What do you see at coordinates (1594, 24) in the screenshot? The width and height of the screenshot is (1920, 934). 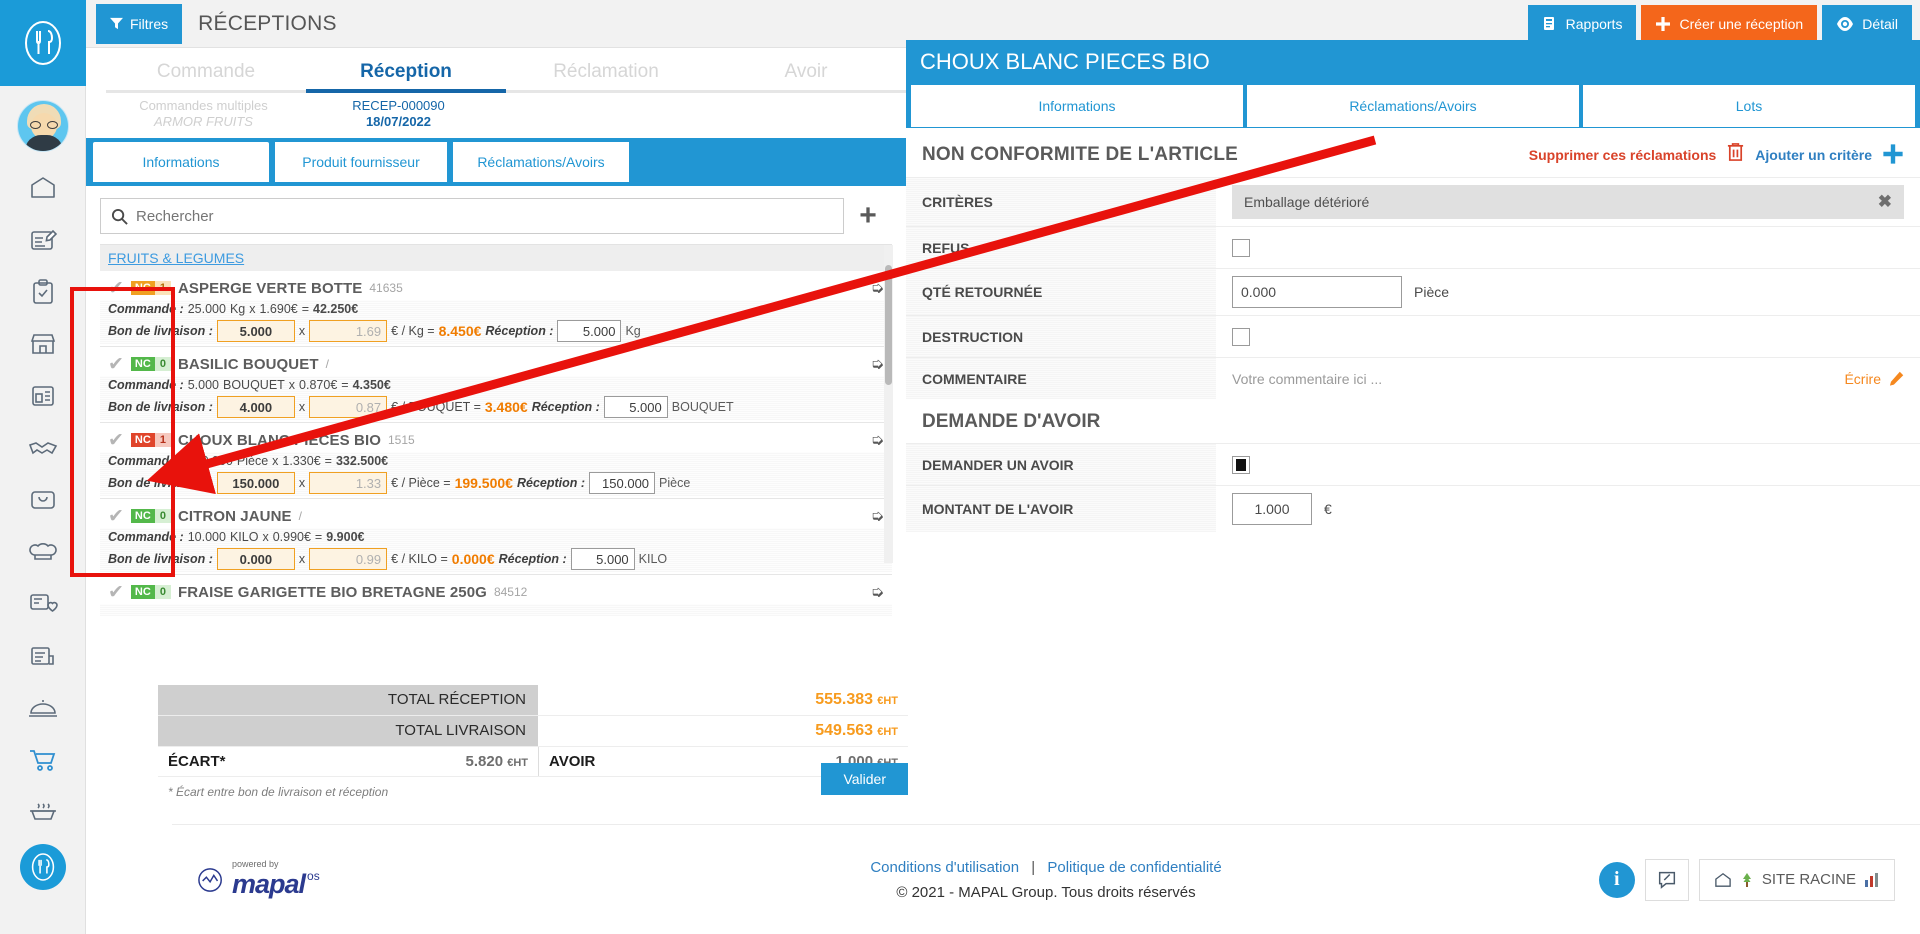 I see `reports-label: Rapports` at bounding box center [1594, 24].